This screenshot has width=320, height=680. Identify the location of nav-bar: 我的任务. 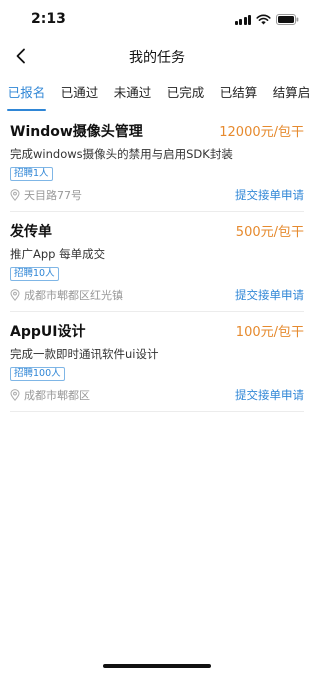
(157, 56).